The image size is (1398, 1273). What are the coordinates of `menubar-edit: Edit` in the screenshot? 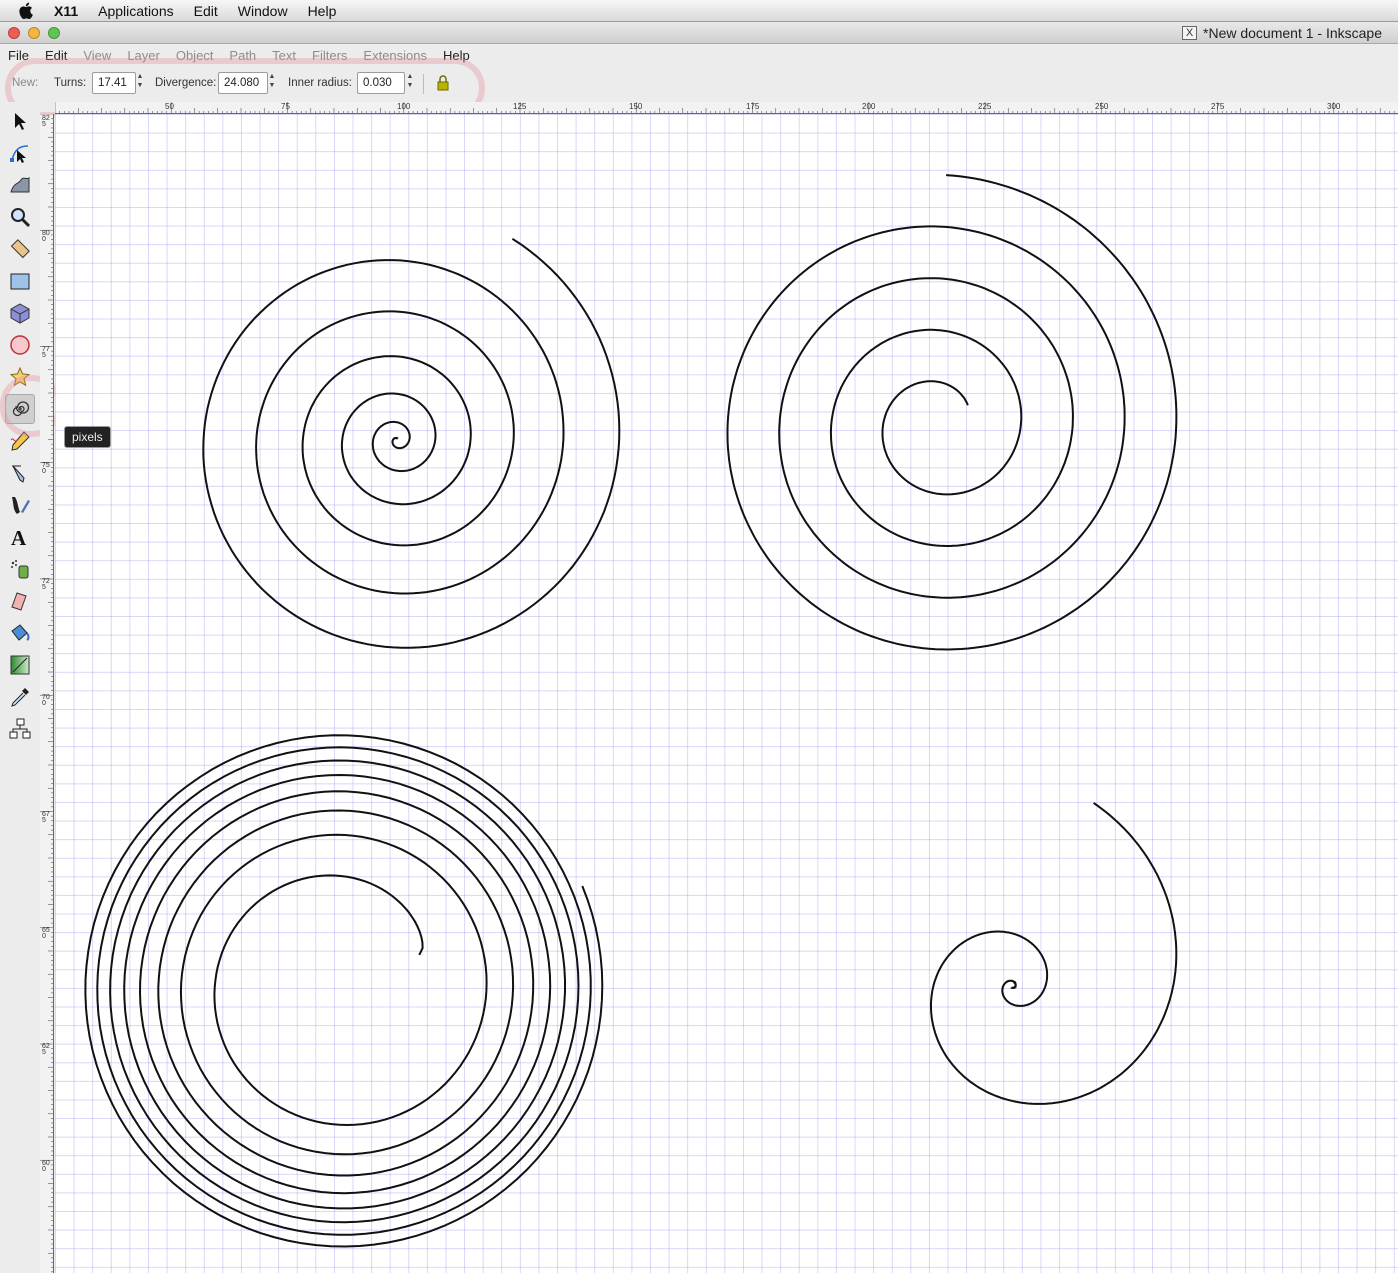 It's located at (206, 11).